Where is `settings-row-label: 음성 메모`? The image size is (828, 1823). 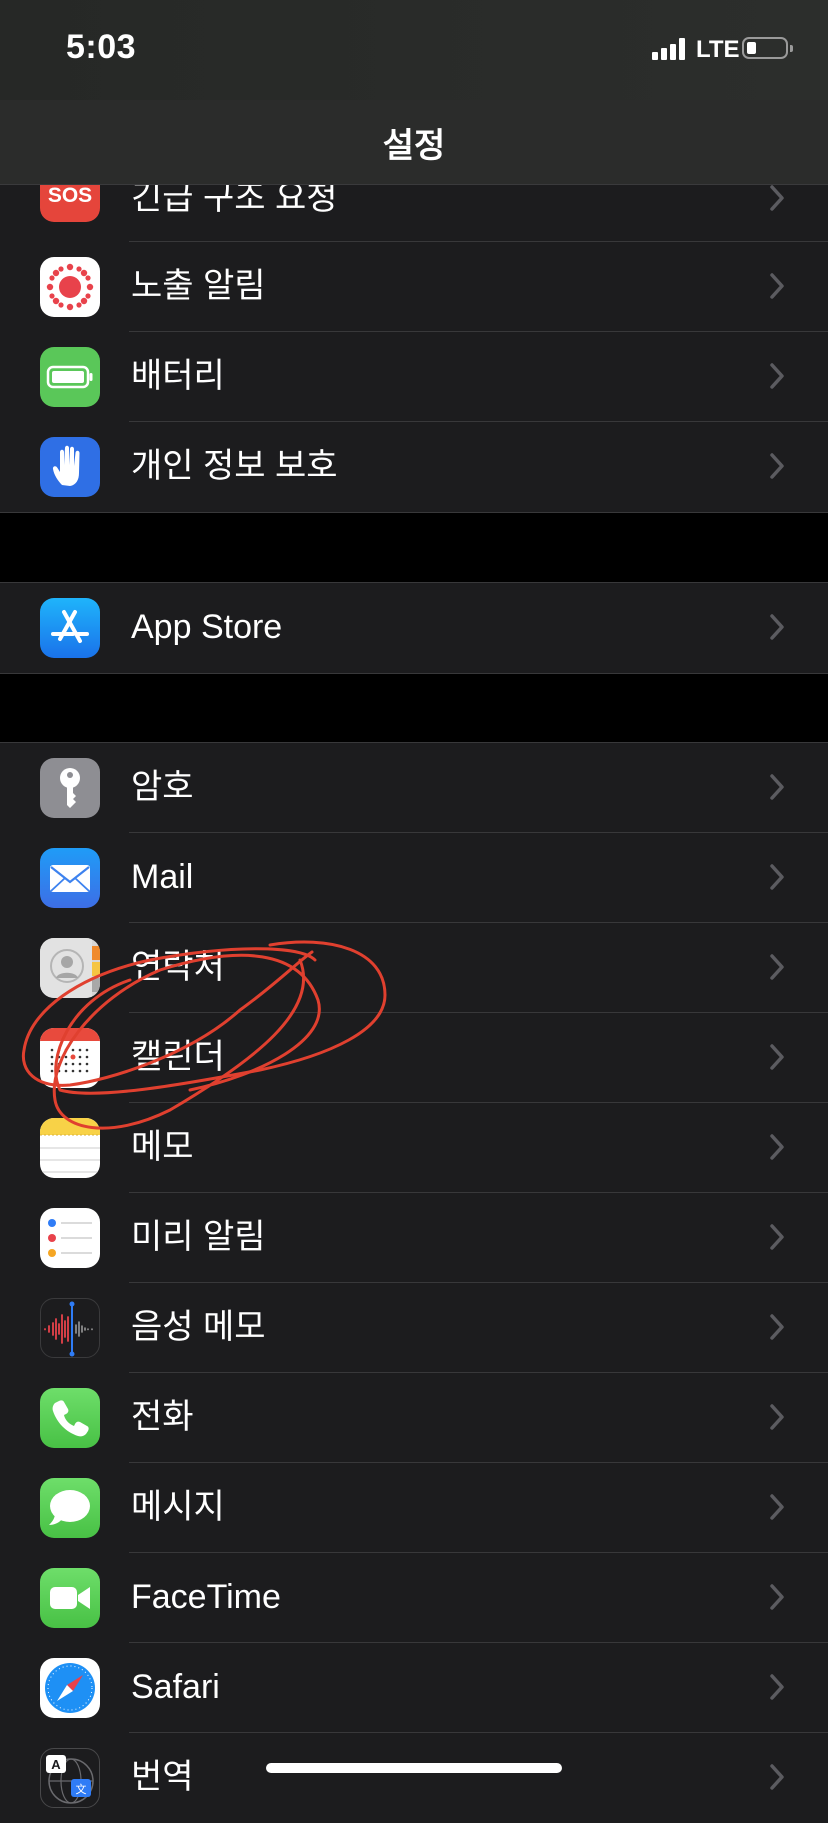
settings-row-label: 음성 메모 is located at coordinates (198, 1327).